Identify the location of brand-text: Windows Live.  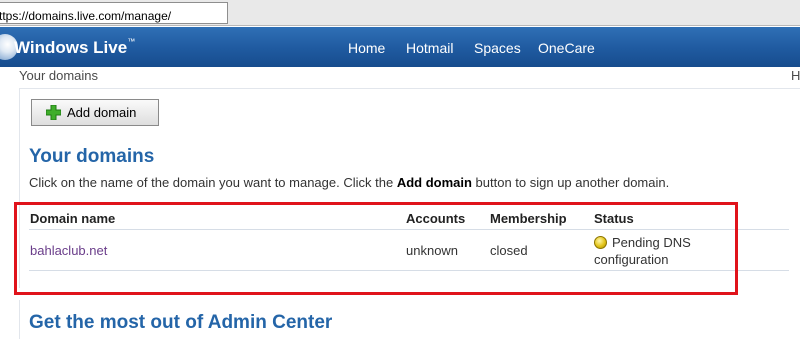
(71, 47).